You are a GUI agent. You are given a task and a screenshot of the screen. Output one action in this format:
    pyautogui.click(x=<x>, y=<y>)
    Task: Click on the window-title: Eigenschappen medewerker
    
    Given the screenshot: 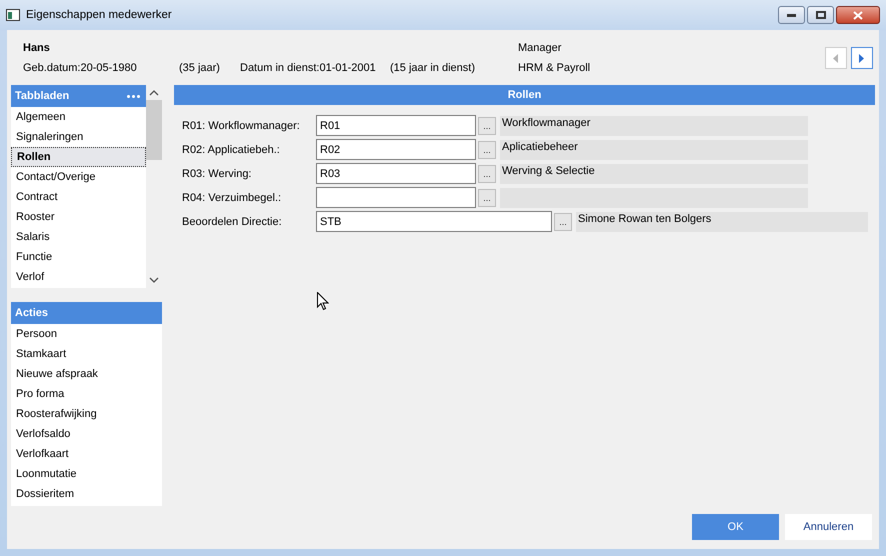 What is the action you would take?
    pyautogui.click(x=99, y=15)
    